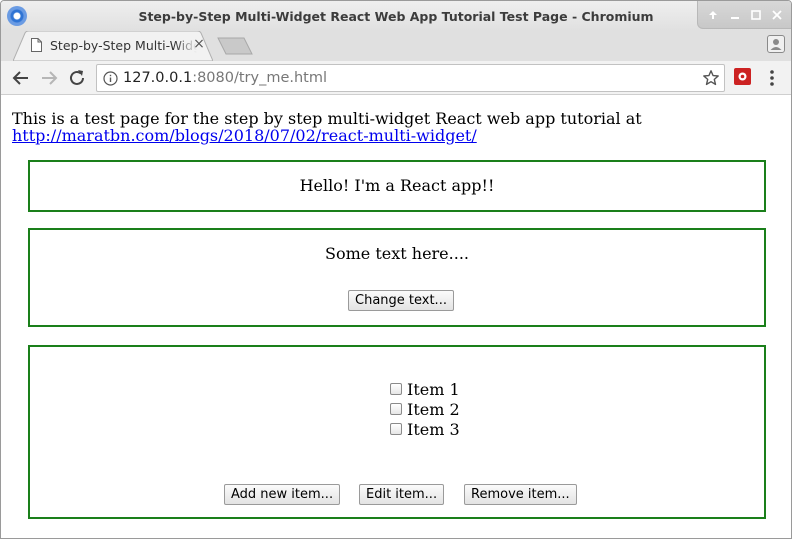 This screenshot has width=792, height=539. I want to click on menu-kebab-icon, so click(772, 78).